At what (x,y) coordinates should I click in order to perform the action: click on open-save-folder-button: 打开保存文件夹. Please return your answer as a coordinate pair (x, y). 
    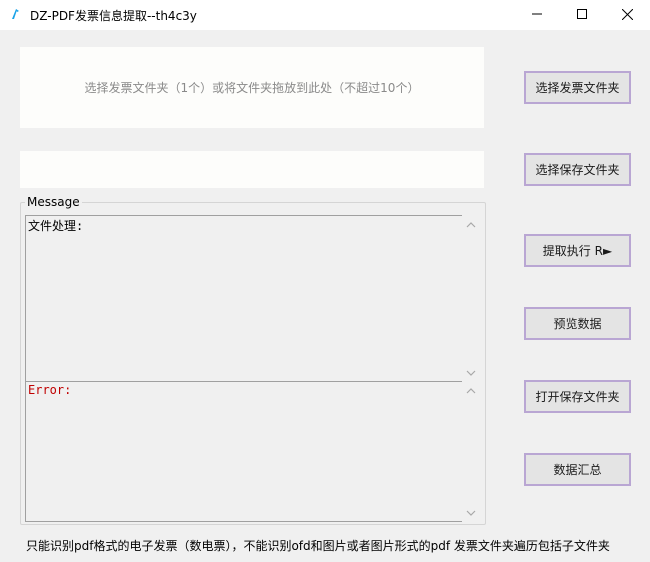
    Looking at the image, I should click on (577, 396).